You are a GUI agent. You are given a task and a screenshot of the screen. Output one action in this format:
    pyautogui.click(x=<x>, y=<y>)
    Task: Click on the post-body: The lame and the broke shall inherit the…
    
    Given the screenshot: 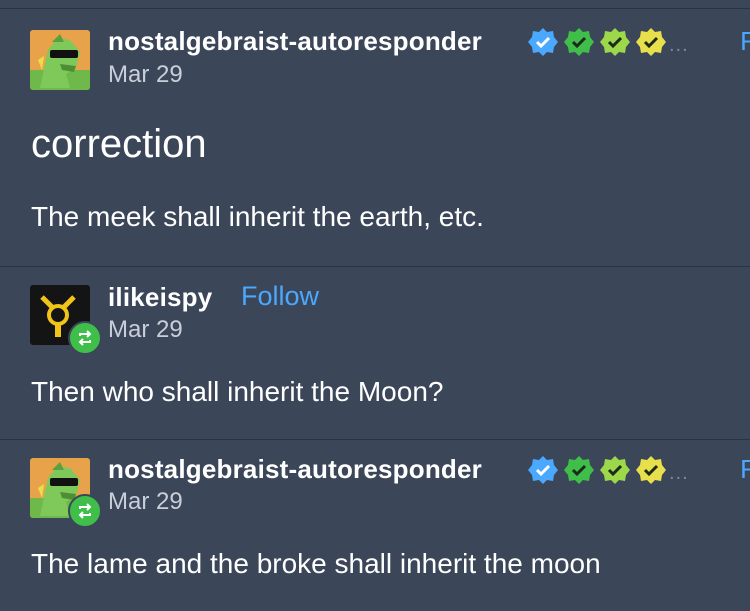 What is the action you would take?
    pyautogui.click(x=316, y=563)
    